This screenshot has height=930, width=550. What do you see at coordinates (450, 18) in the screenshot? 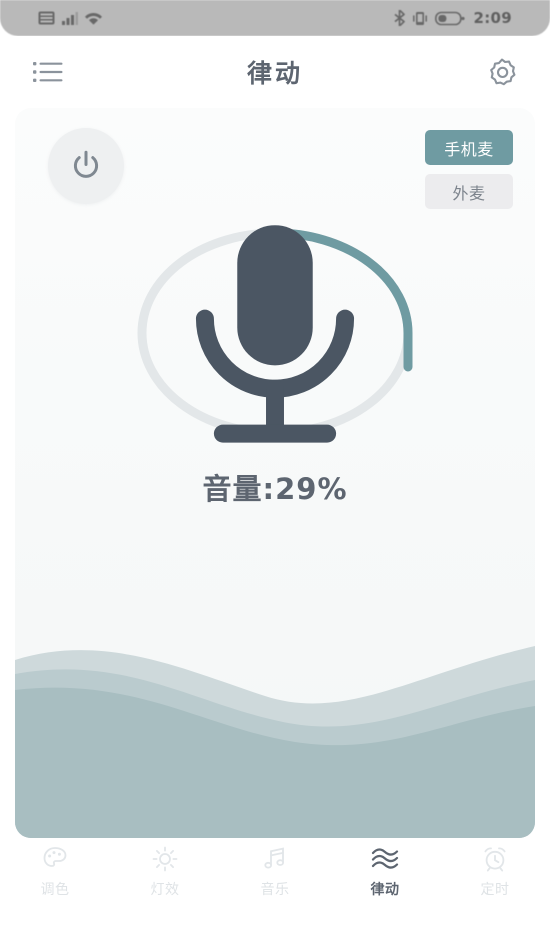
I see `battery-icon` at bounding box center [450, 18].